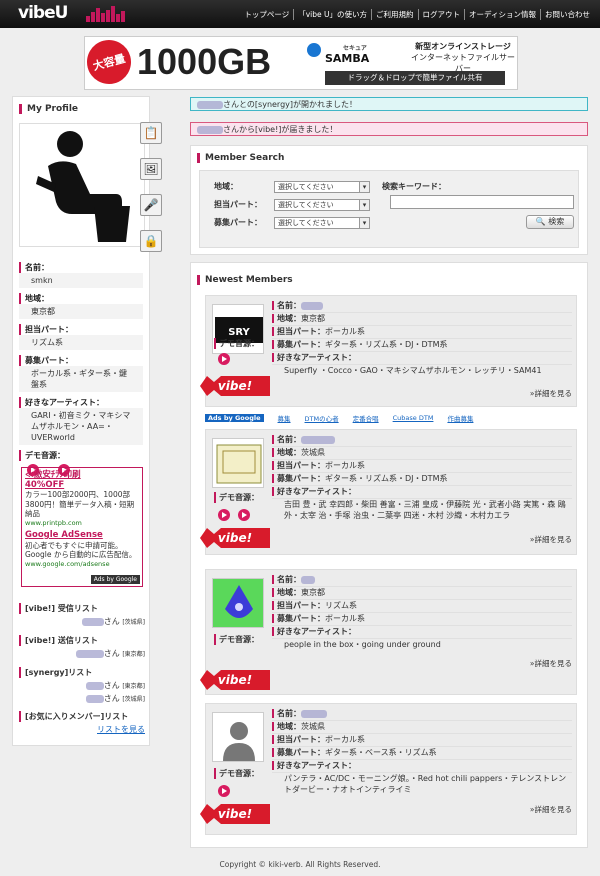  What do you see at coordinates (82, 615) in the screenshot?
I see `vibe-received-list: [vibe!] 受信リスト さん [茨城県]` at bounding box center [82, 615].